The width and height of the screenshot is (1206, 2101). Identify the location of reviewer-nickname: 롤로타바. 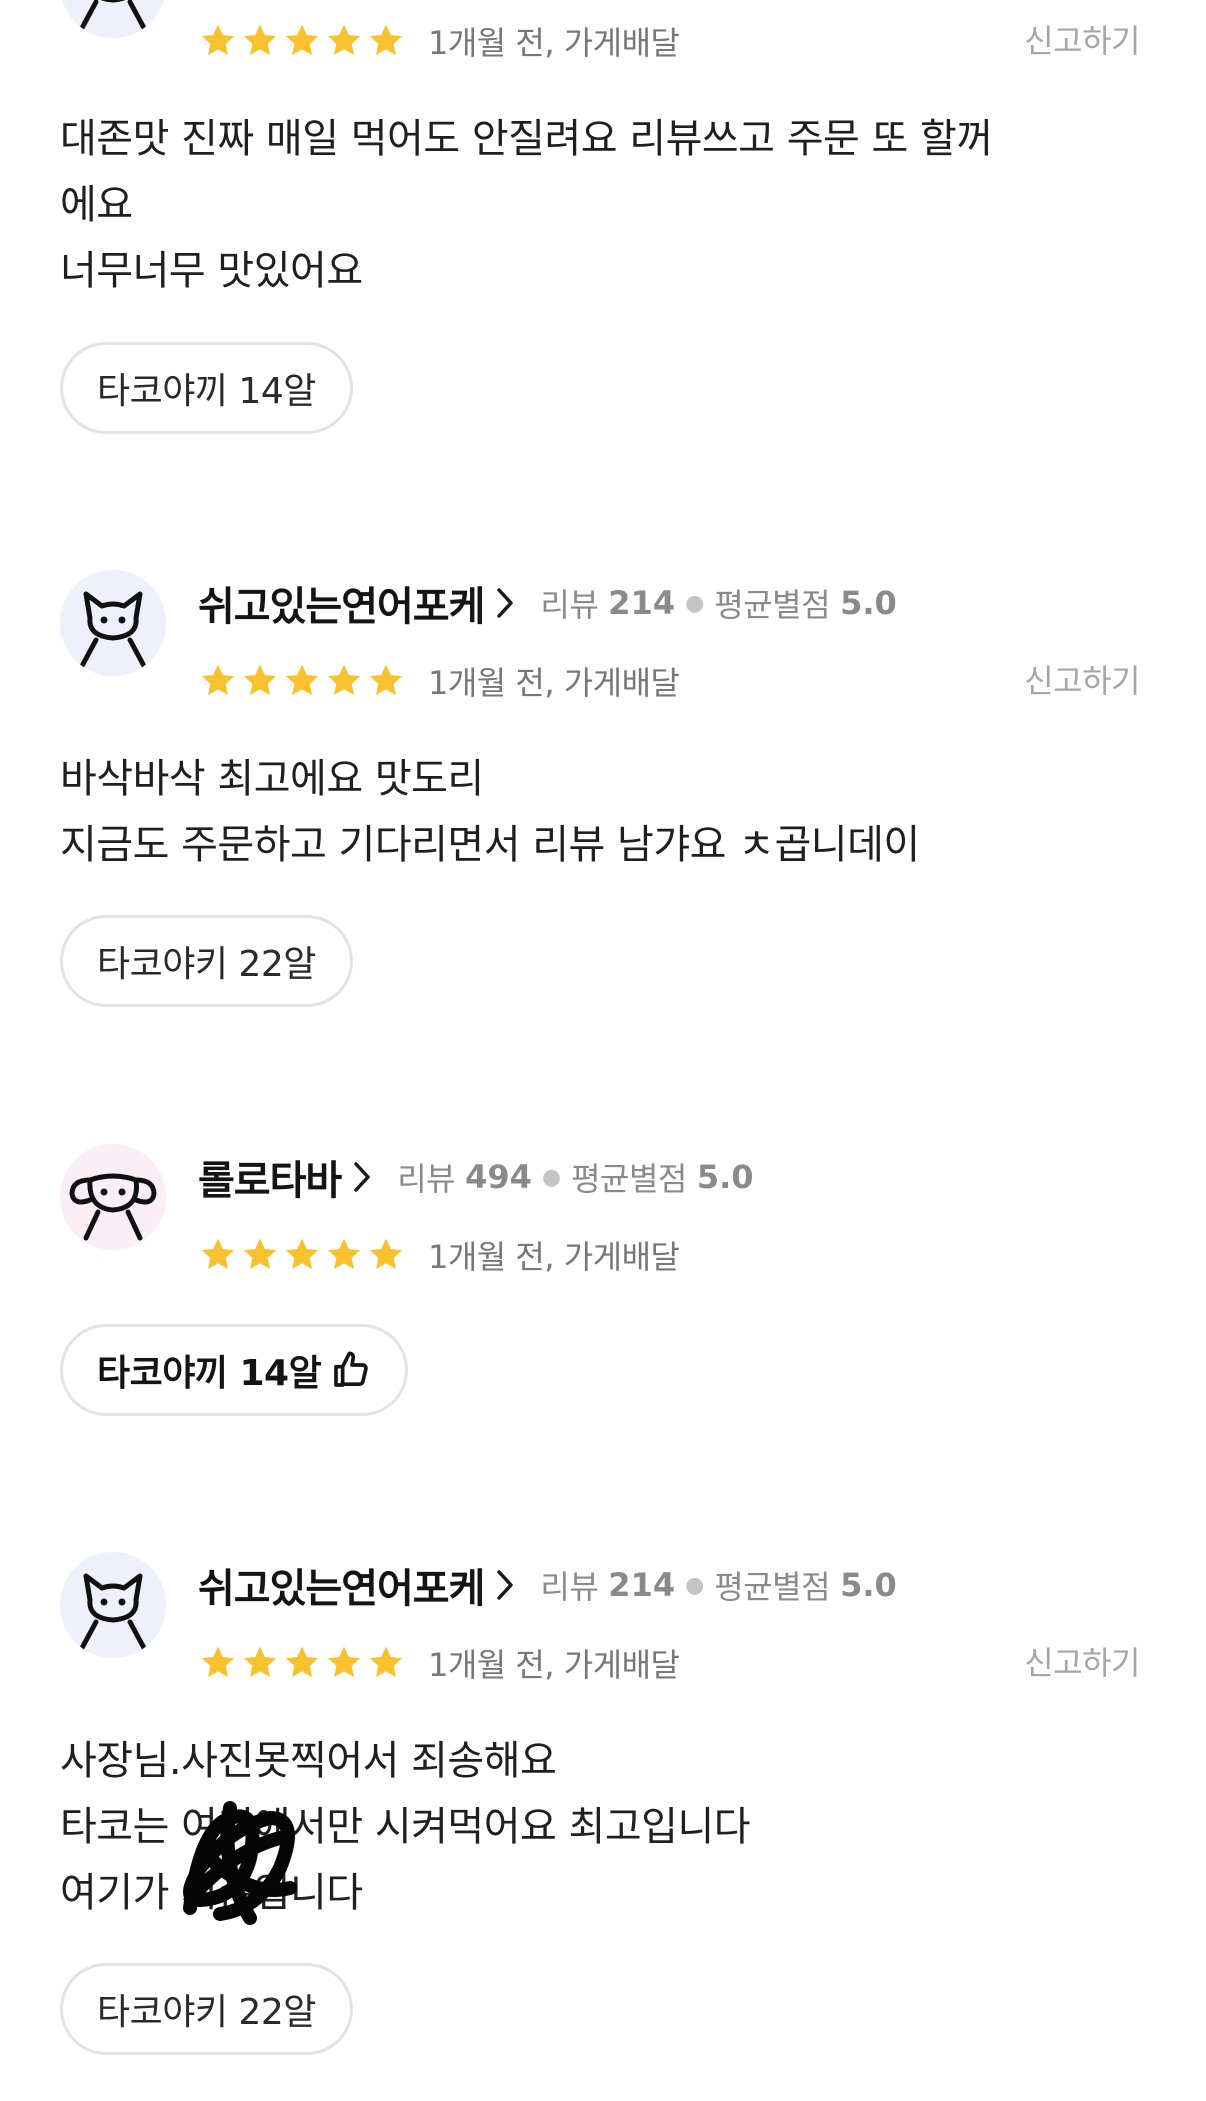
(270, 1177).